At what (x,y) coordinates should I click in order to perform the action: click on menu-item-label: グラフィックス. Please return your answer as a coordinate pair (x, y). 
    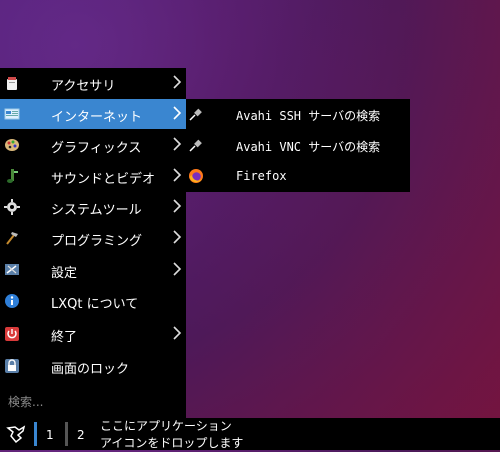
    Looking at the image, I should click on (96, 148).